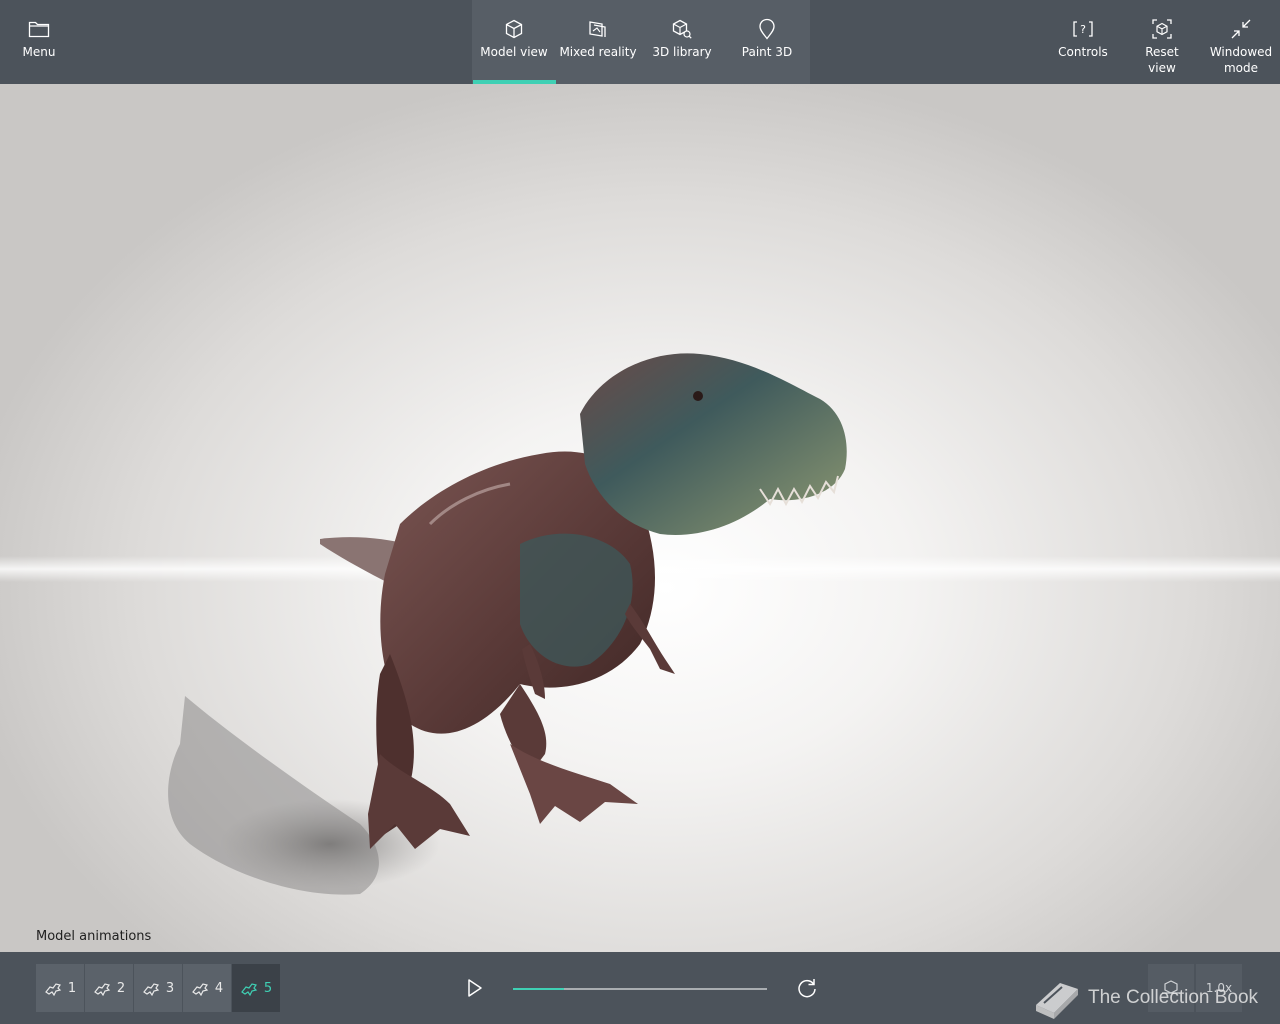 This screenshot has height=1024, width=1280. What do you see at coordinates (514, 52) in the screenshot?
I see `tab-model-view-label: Model view` at bounding box center [514, 52].